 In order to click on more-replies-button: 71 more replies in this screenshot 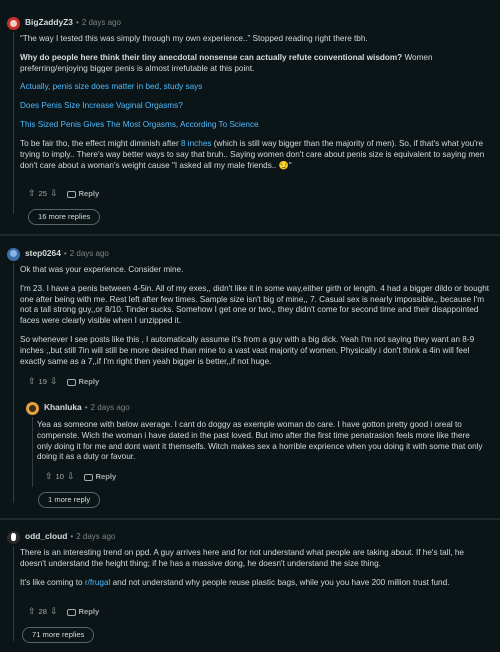, I will do `click(58, 635)`.